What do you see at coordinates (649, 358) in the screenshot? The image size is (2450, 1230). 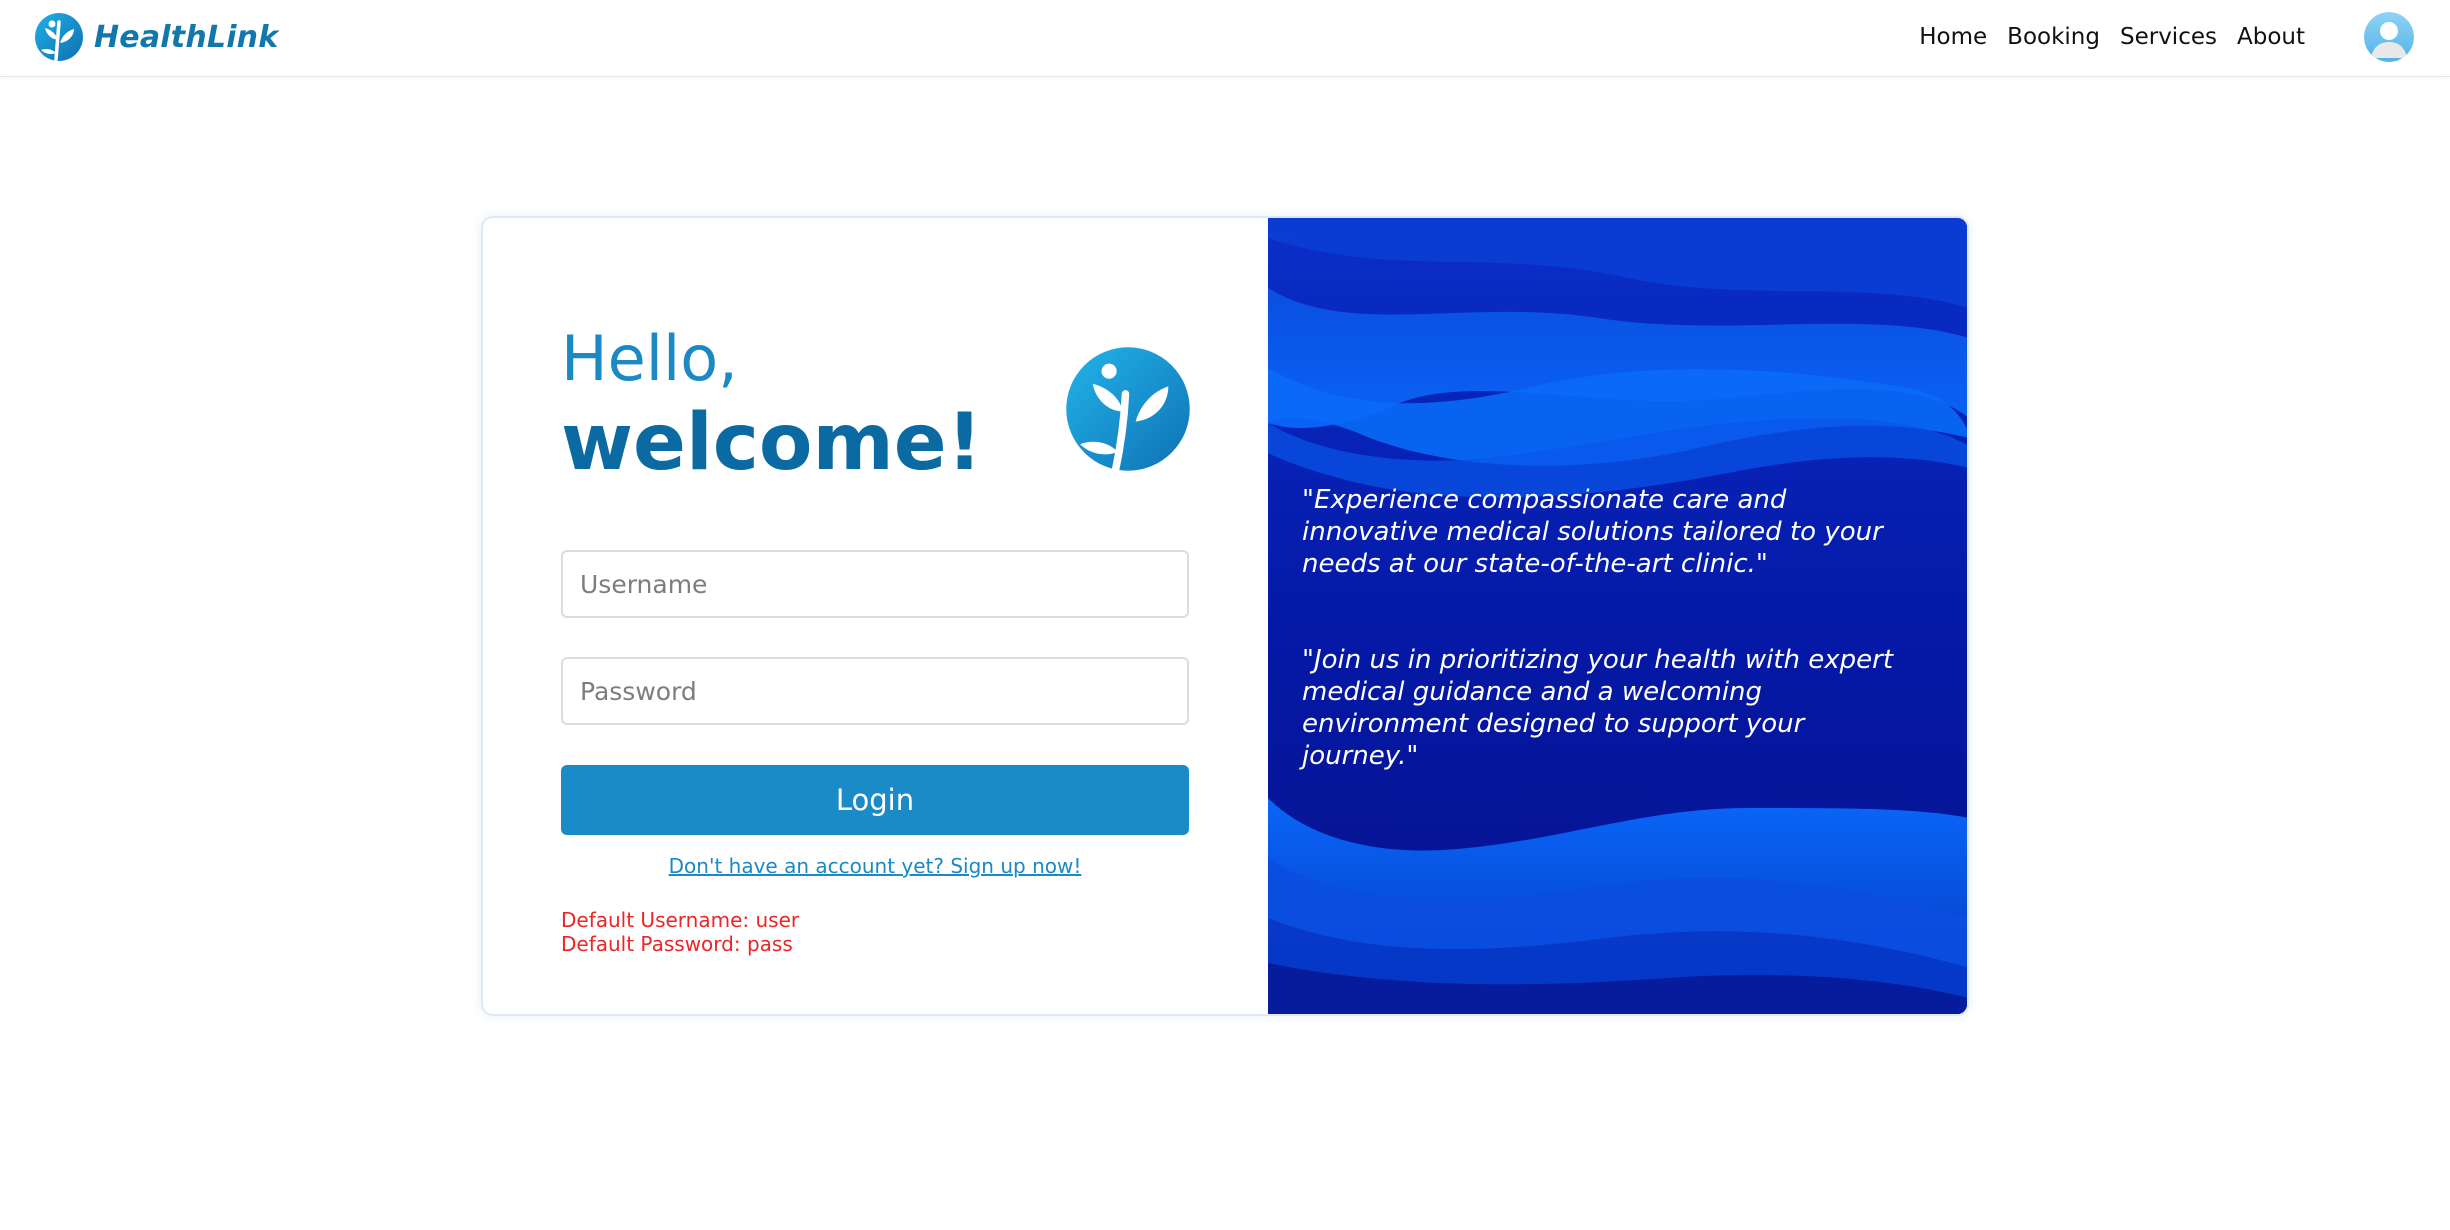 I see `greeting-hello: Hello,` at bounding box center [649, 358].